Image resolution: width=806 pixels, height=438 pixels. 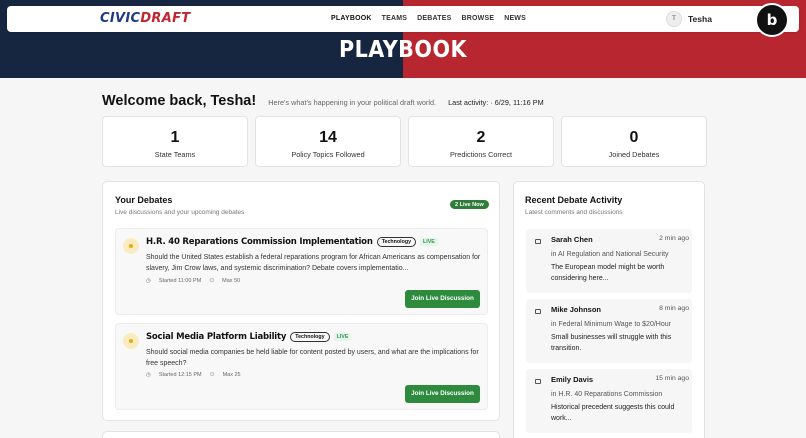 I want to click on stat-card-predictions: 2 Predictions Correct, so click(x=481, y=141).